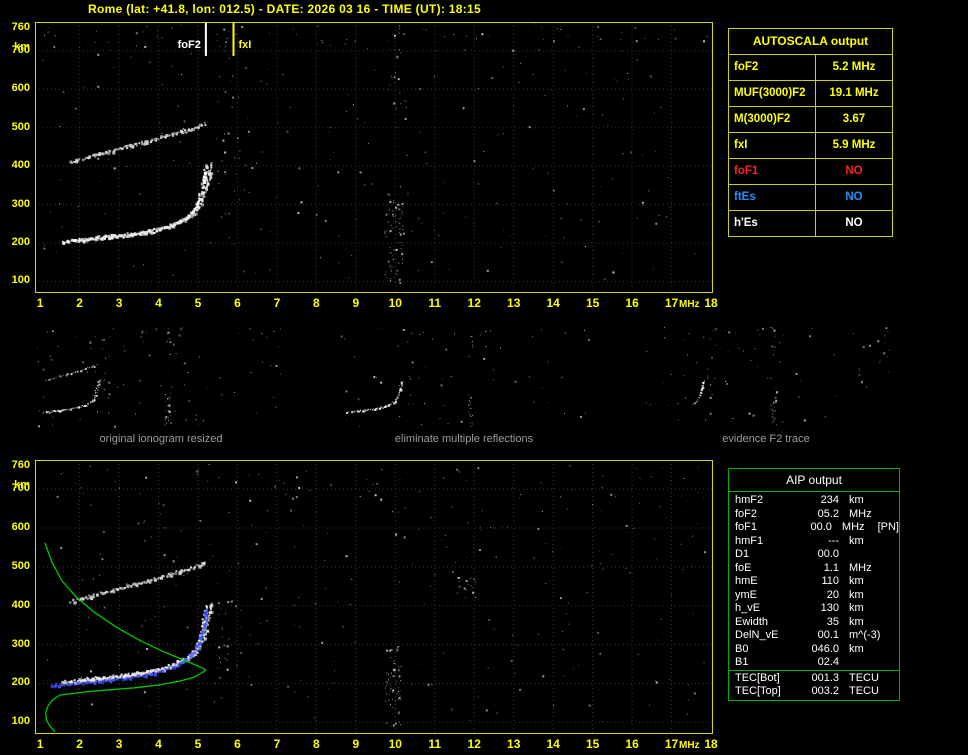  Describe the element at coordinates (474, 744) in the screenshot. I see `x-tick-label: 12` at that location.